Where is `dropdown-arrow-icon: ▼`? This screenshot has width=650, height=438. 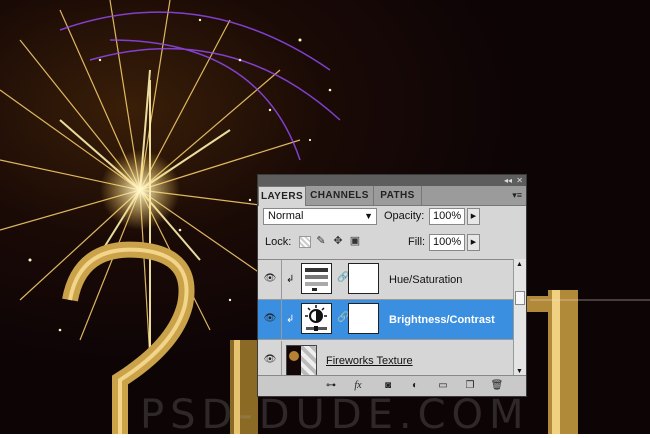 dropdown-arrow-icon: ▼ is located at coordinates (368, 216).